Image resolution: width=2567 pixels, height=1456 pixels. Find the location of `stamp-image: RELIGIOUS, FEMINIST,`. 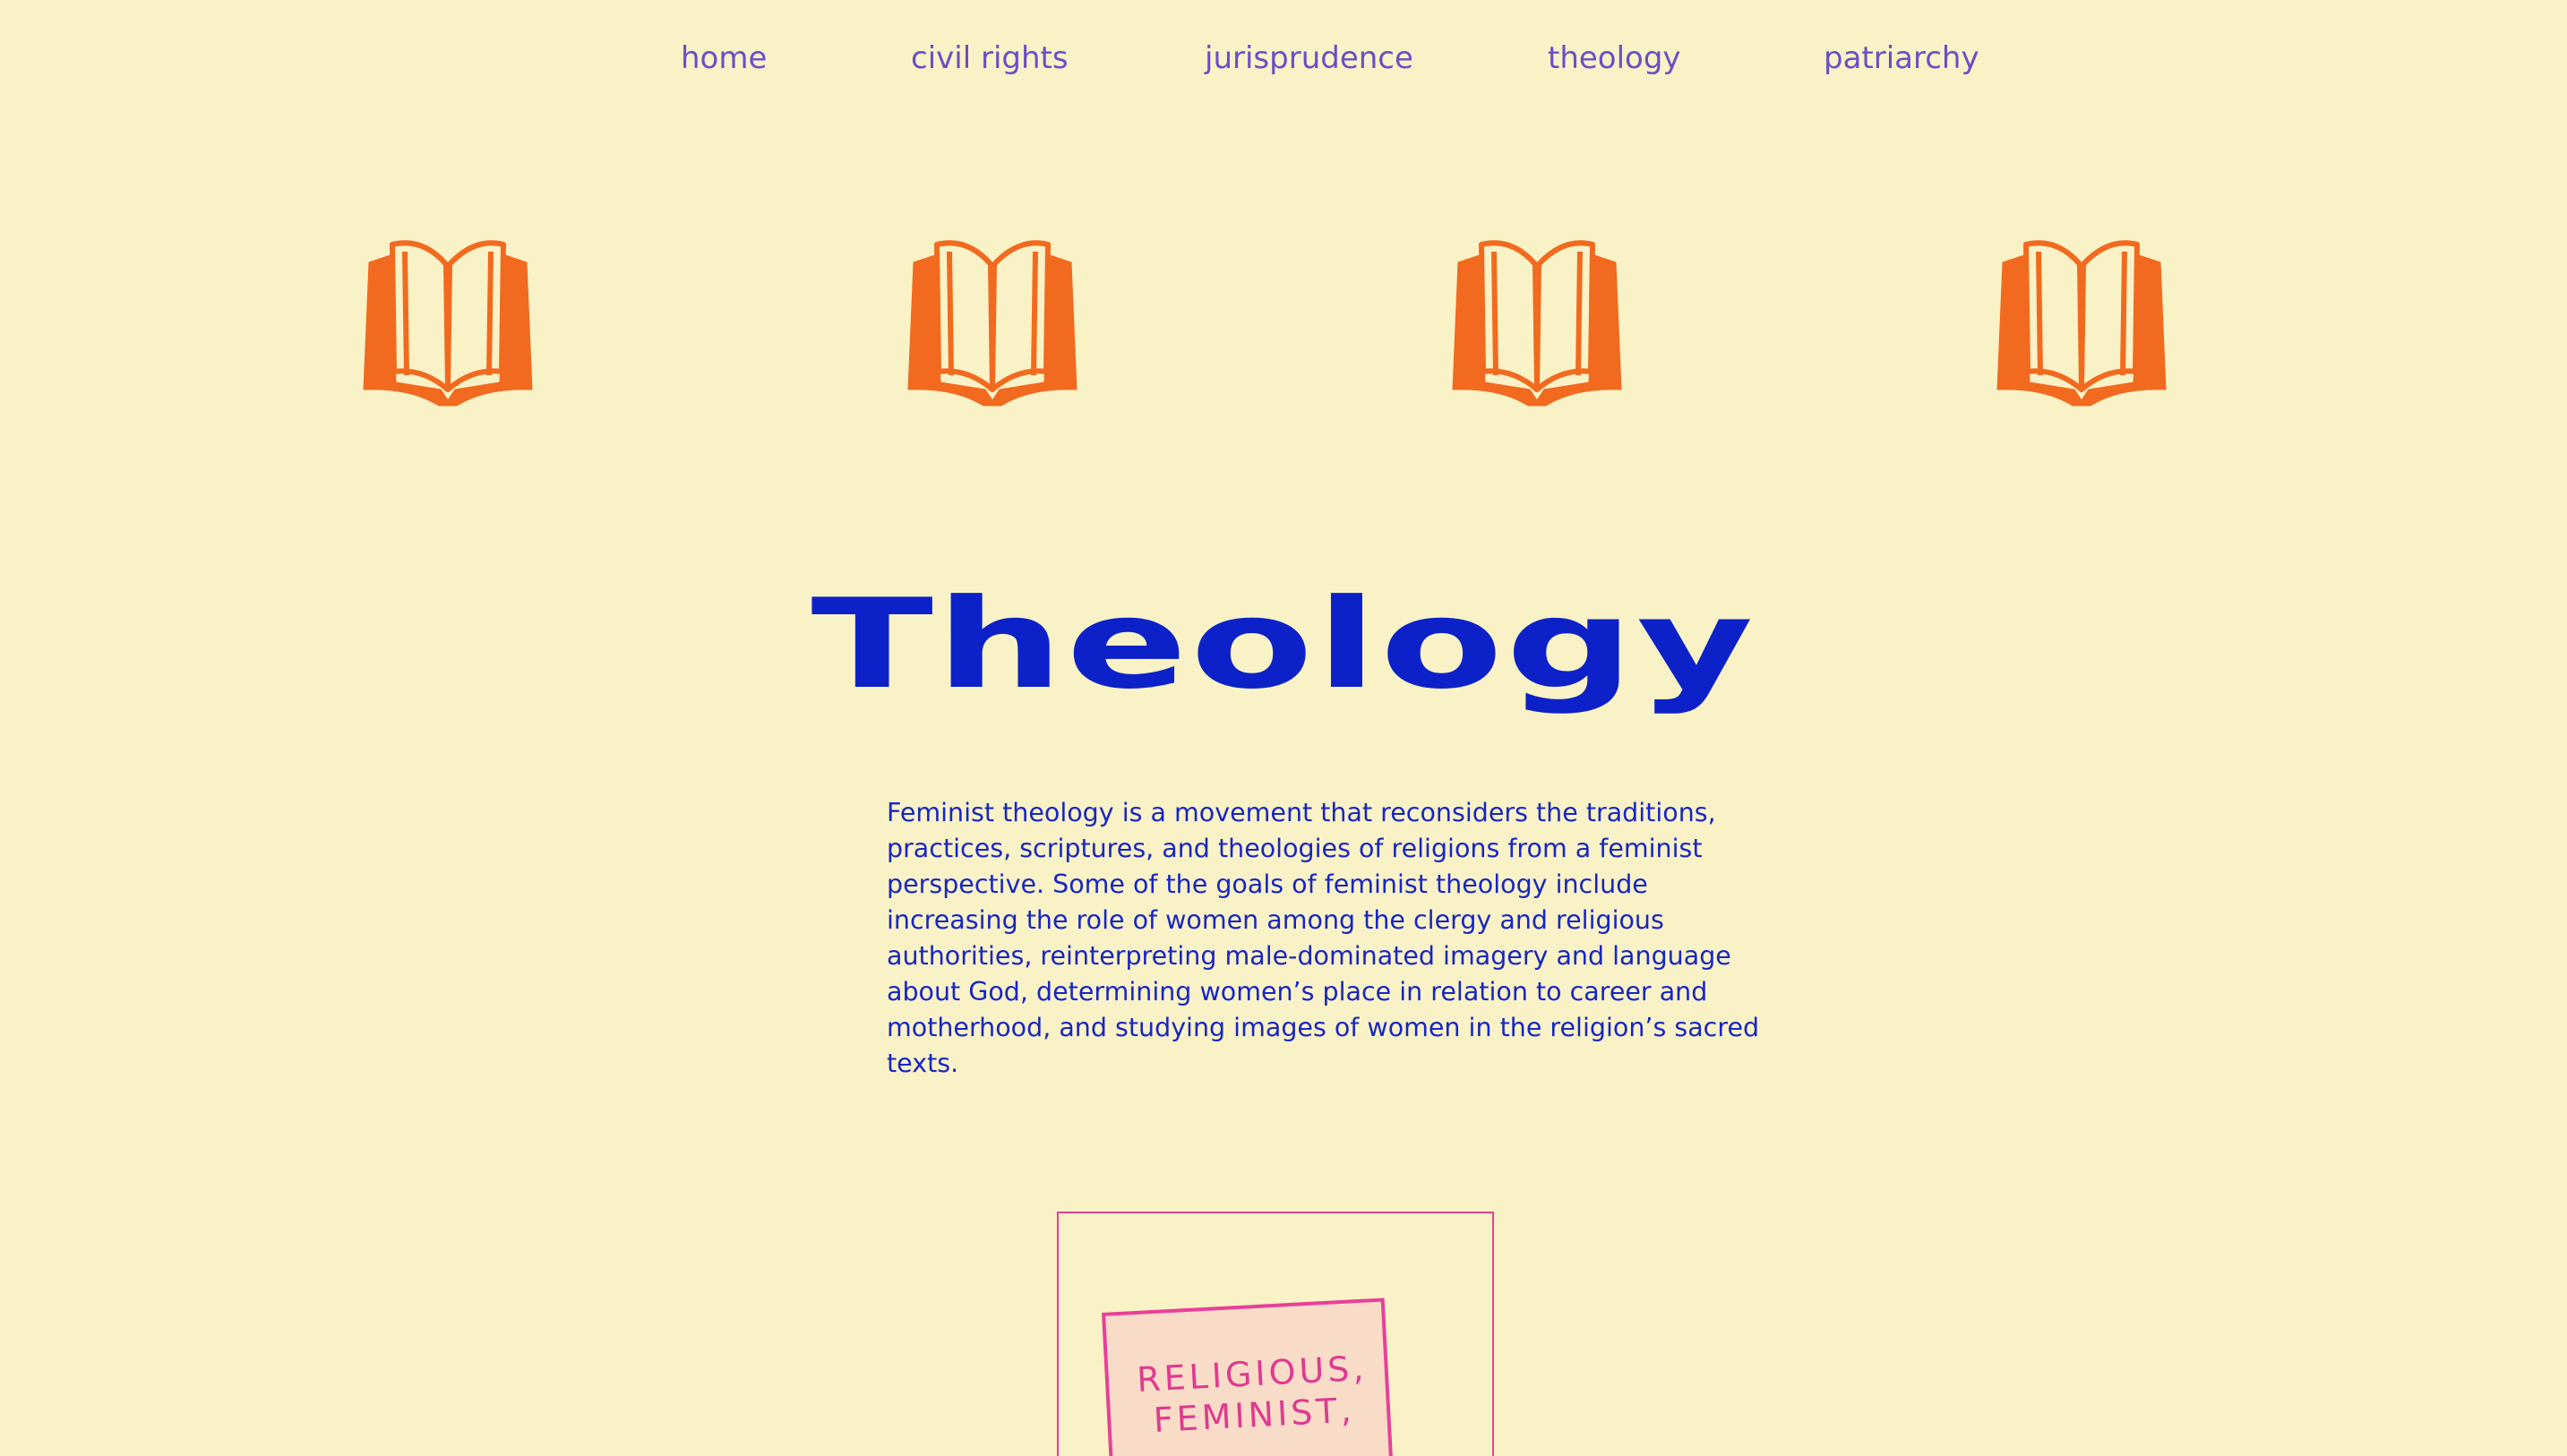

stamp-image: RELIGIOUS, FEMINIST, is located at coordinates (1248, 1377).